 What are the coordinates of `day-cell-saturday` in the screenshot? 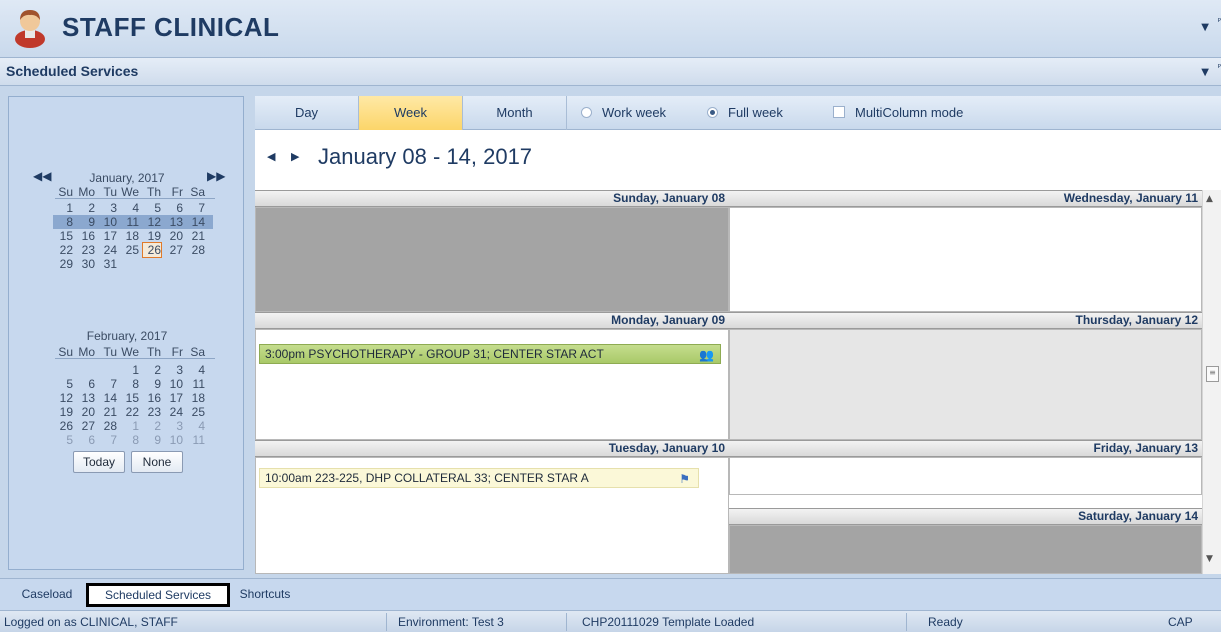 It's located at (965, 549).